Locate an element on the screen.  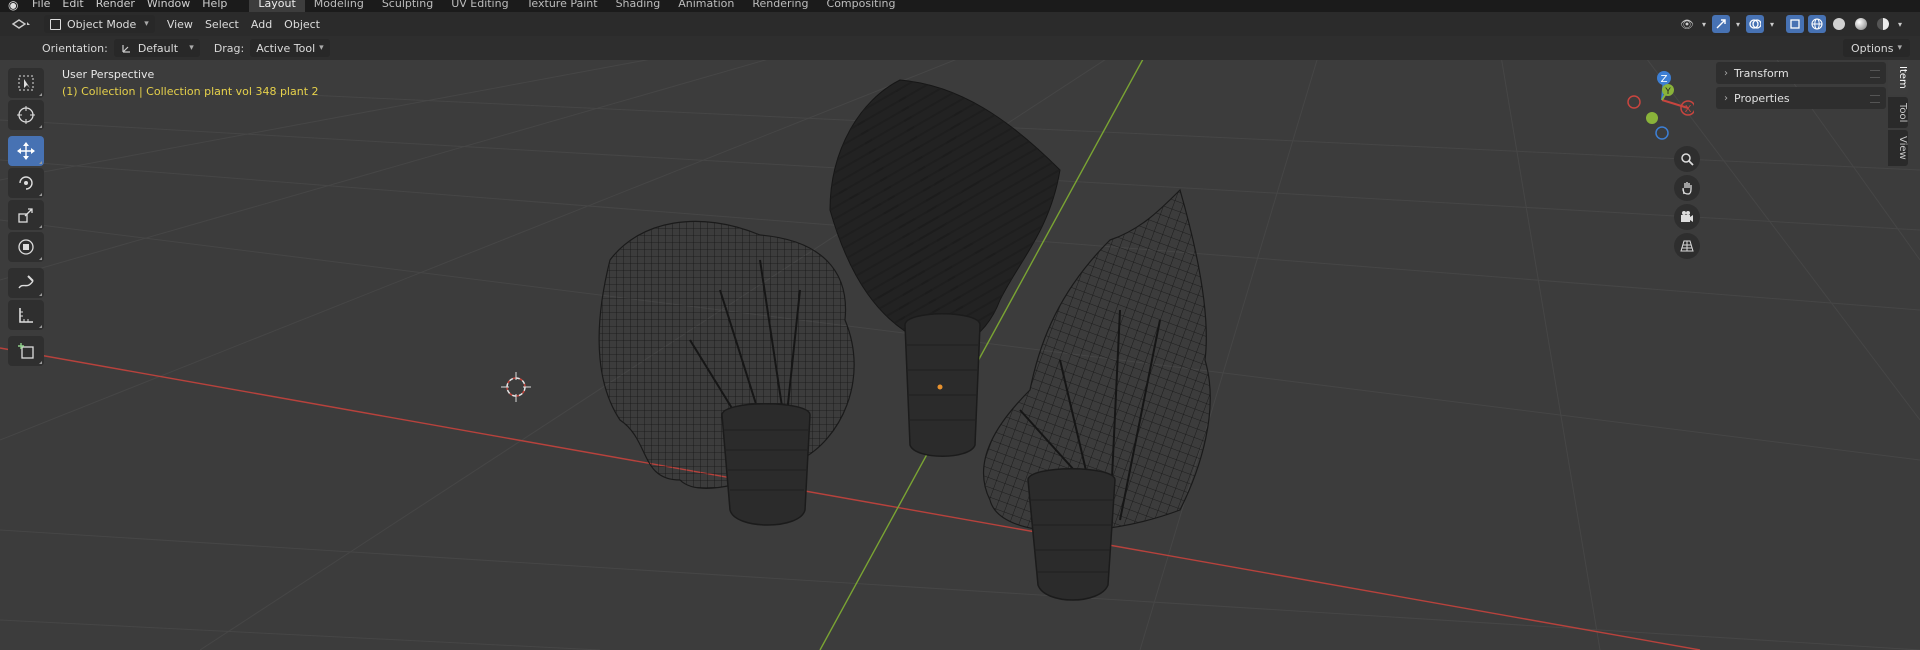
cursor-icon is located at coordinates (26, 115).